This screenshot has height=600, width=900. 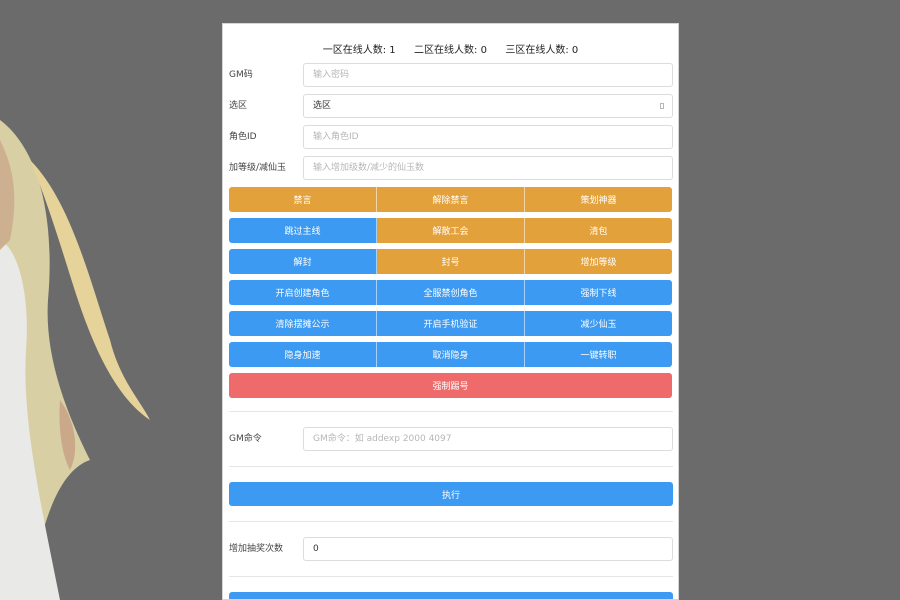 I want to click on zone-select-value: 选区, so click(x=322, y=106).